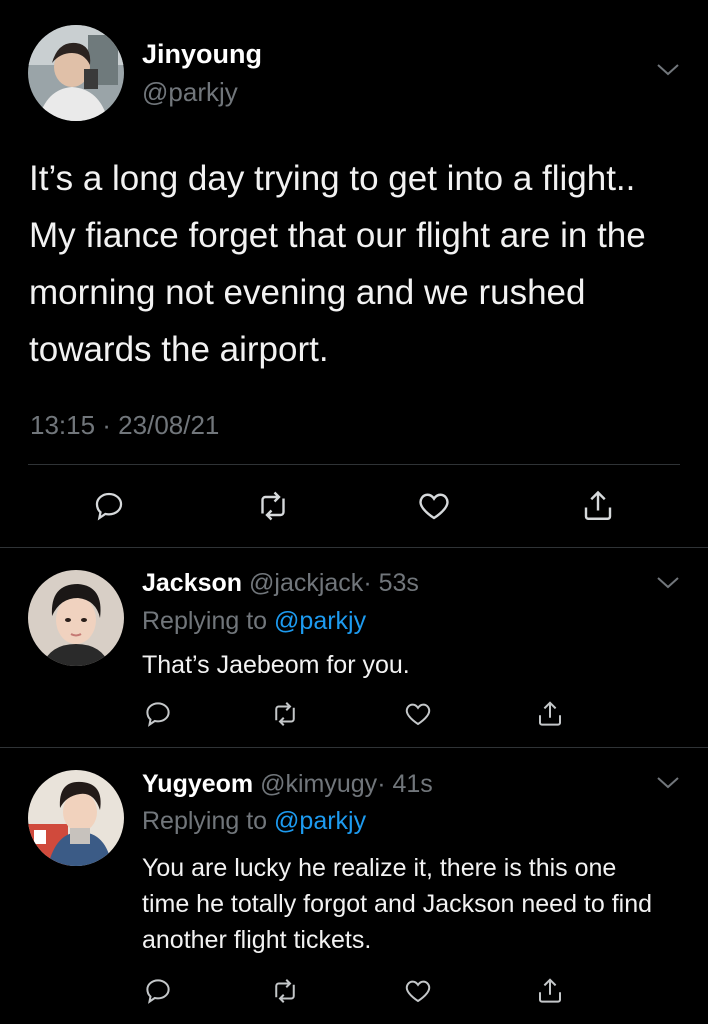  What do you see at coordinates (76, 73) in the screenshot?
I see `avatar-jinyoung` at bounding box center [76, 73].